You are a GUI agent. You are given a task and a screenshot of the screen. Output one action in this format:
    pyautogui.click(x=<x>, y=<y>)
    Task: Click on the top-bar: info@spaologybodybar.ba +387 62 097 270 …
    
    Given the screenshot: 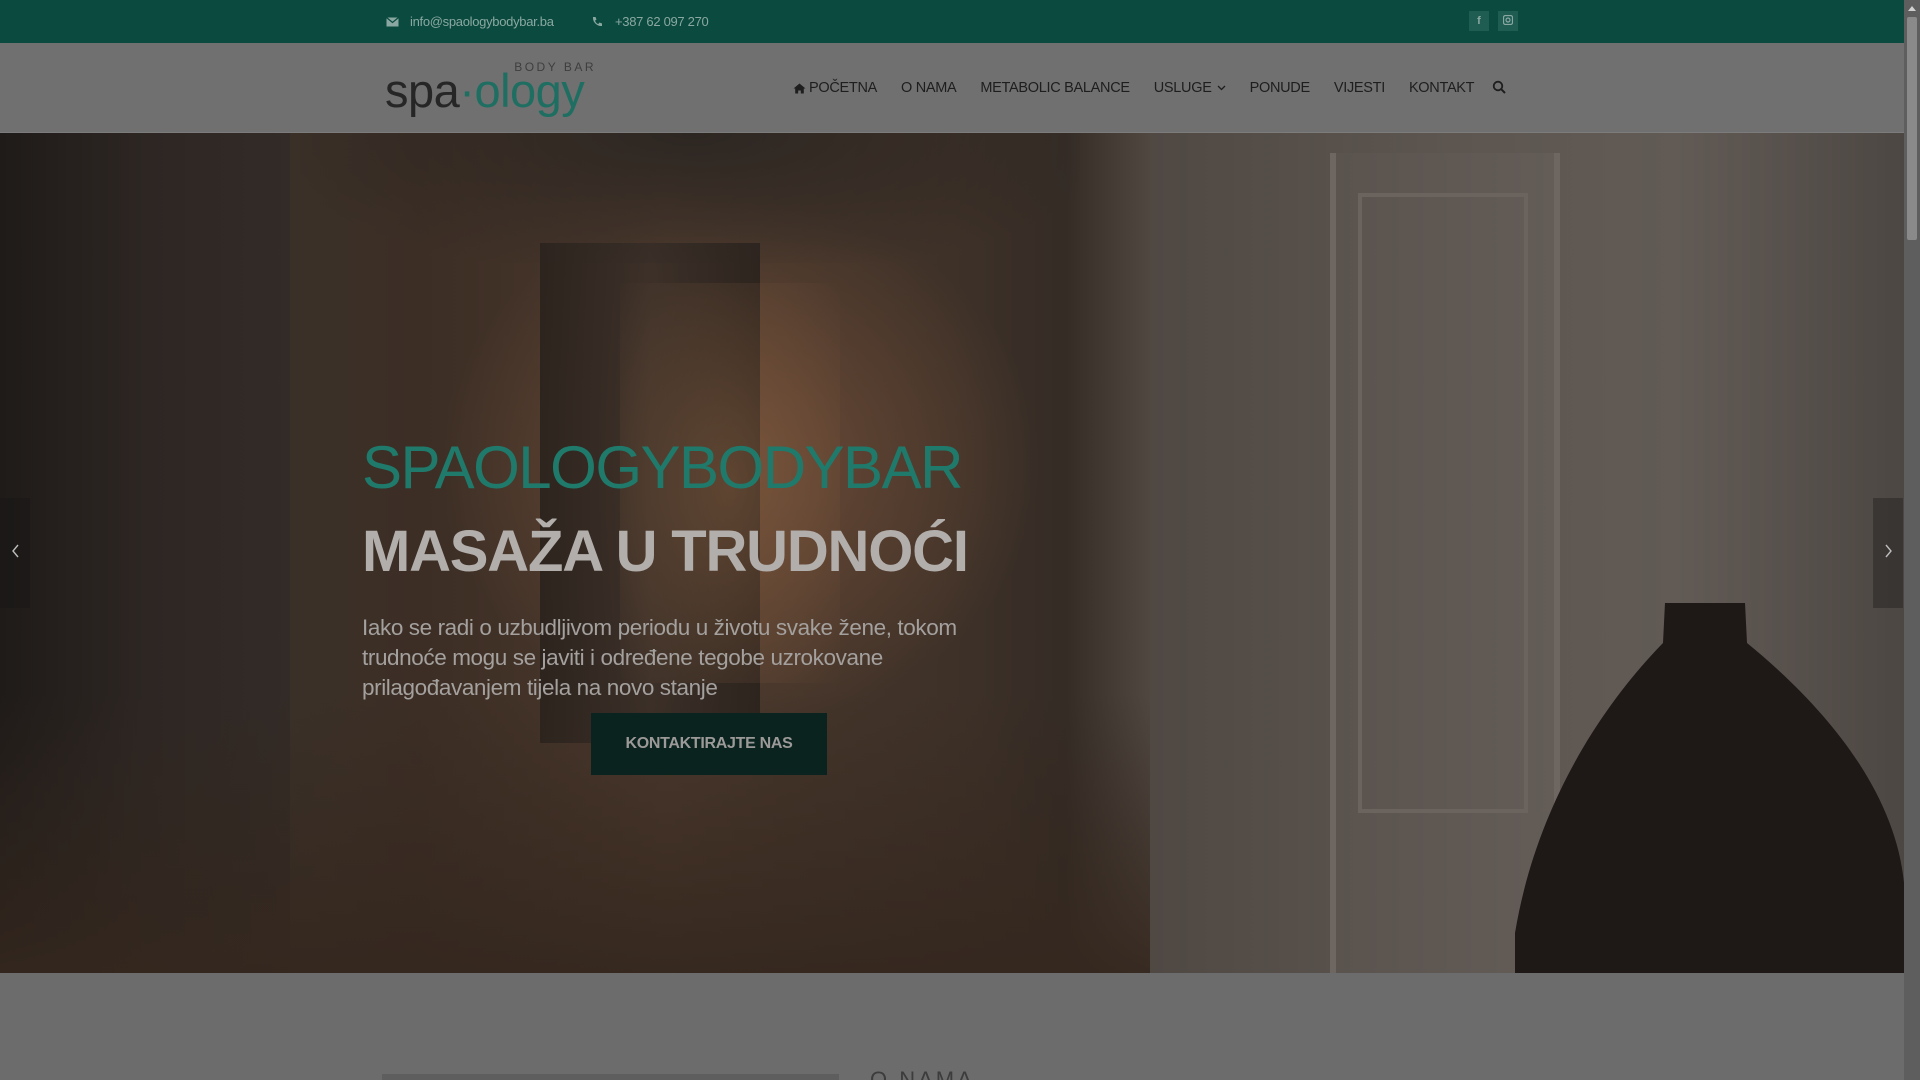 What is the action you would take?
    pyautogui.click(x=952, y=21)
    